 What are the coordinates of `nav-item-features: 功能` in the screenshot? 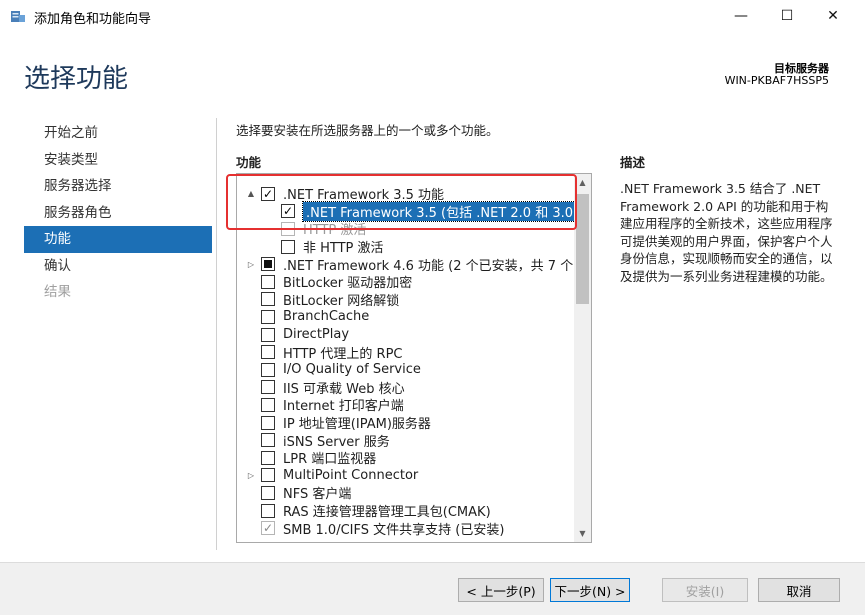 It's located at (118, 239).